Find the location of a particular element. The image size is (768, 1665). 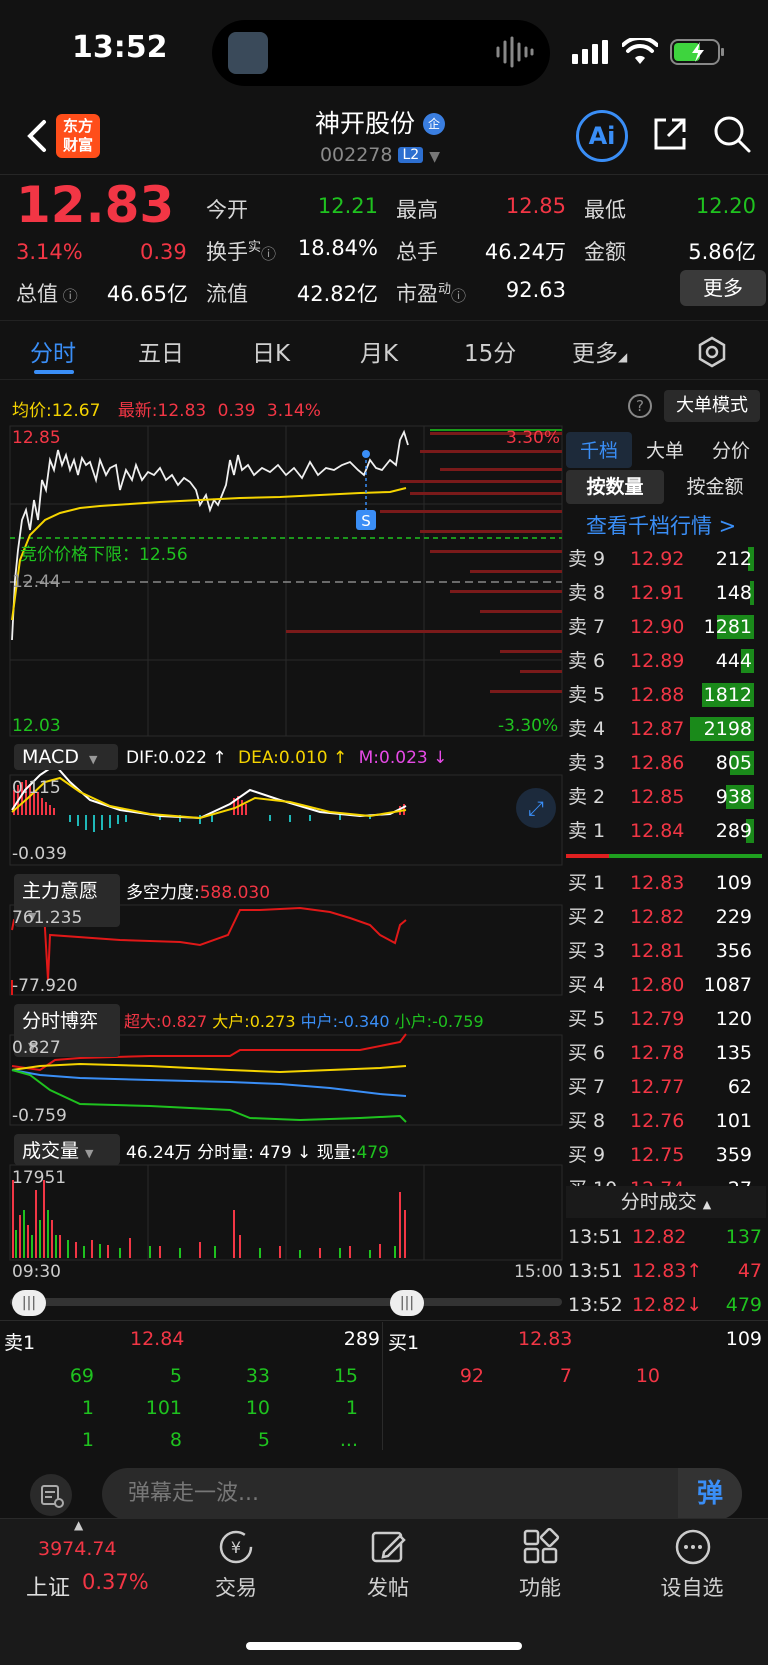

high-label: 最高 is located at coordinates (417, 210).